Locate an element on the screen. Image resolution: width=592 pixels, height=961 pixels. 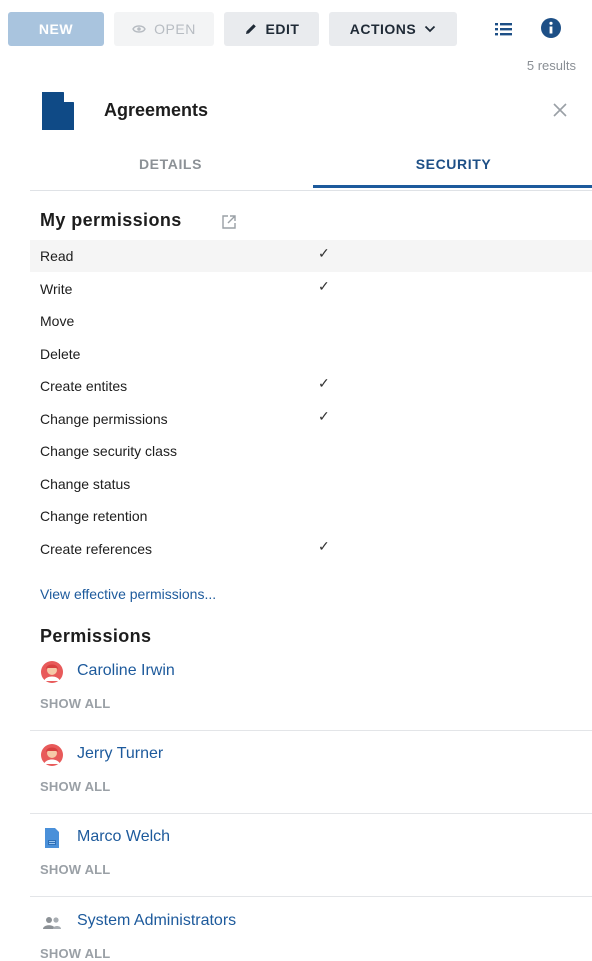
permission-row-create-references: Create references ✓ is located at coordinates (311, 549).